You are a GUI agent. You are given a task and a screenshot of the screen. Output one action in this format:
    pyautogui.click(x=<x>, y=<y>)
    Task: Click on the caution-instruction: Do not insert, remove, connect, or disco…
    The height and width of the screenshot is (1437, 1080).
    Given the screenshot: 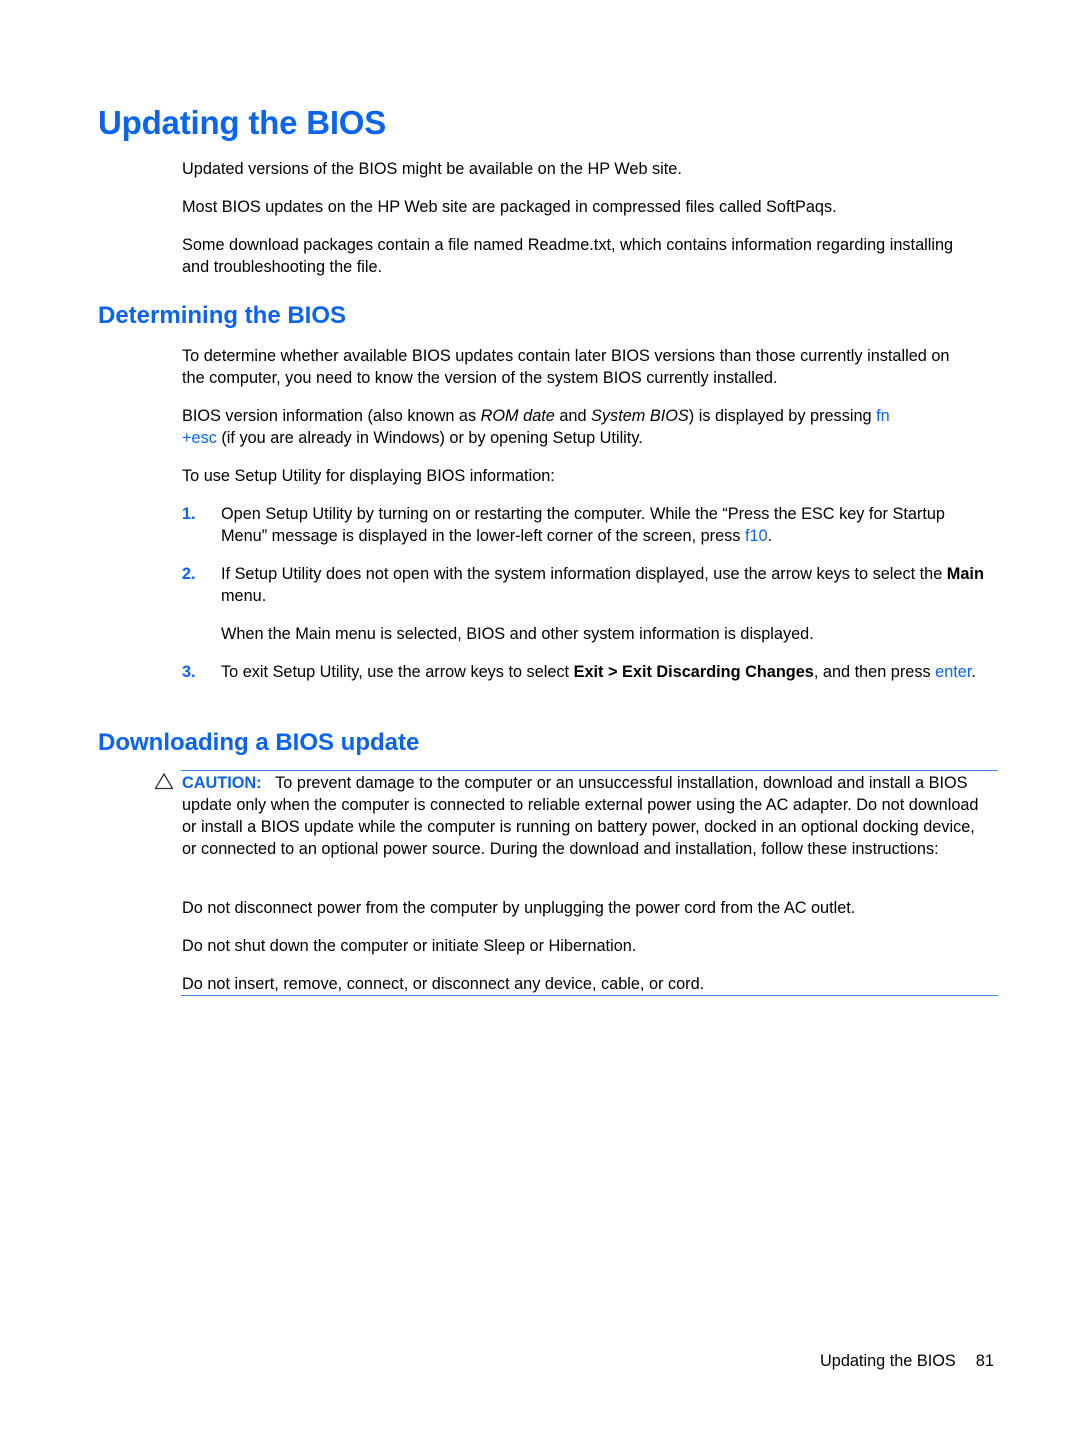 What is the action you would take?
    pyautogui.click(x=443, y=984)
    